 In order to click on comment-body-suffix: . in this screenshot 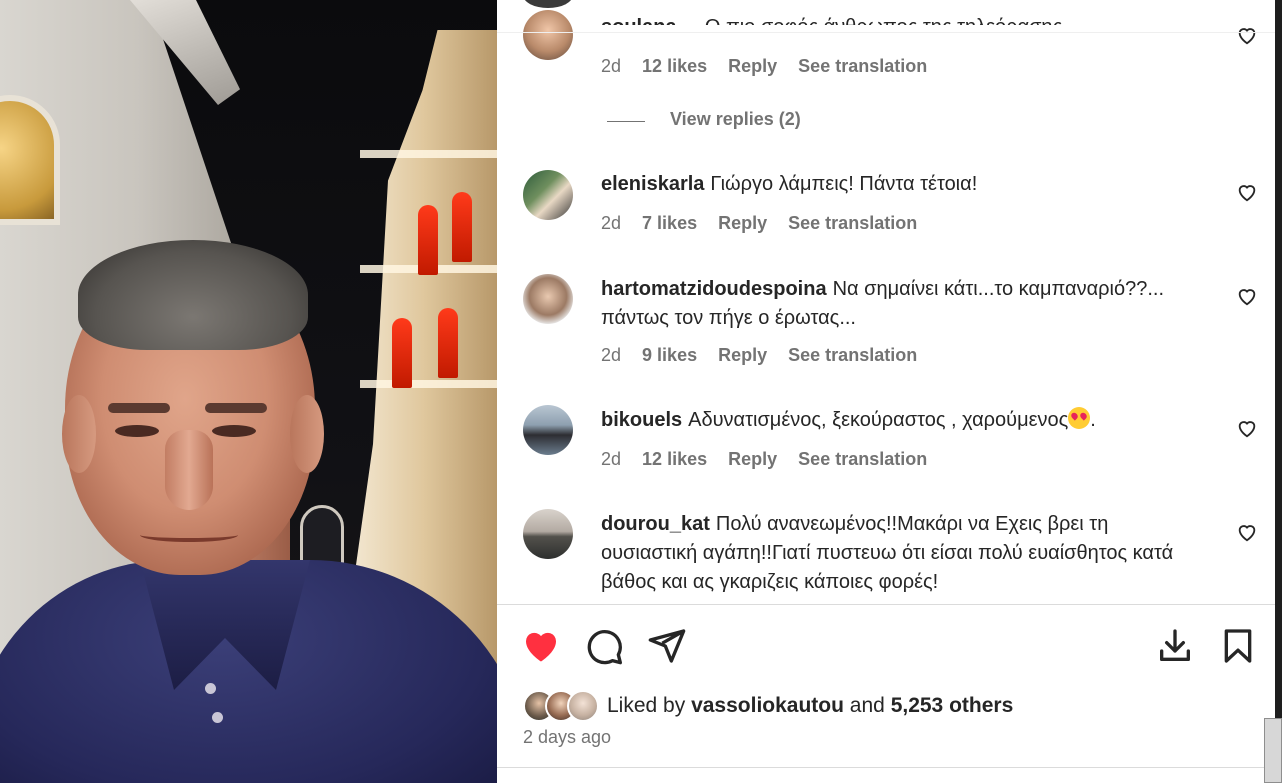, I will do `click(1093, 420)`.